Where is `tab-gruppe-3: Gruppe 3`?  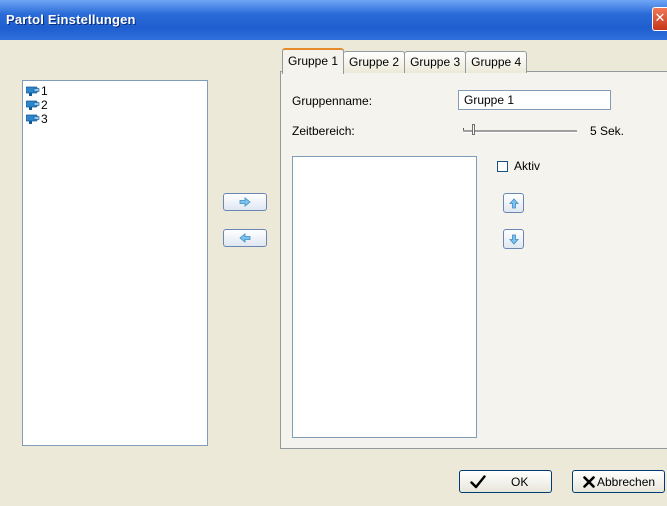 tab-gruppe-3: Gruppe 3 is located at coordinates (435, 62).